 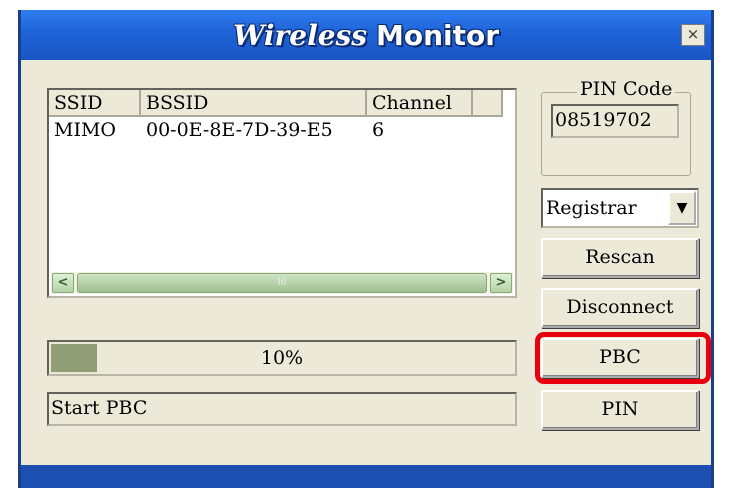 I want to click on pin-code-label: PIN Code, so click(x=626, y=89).